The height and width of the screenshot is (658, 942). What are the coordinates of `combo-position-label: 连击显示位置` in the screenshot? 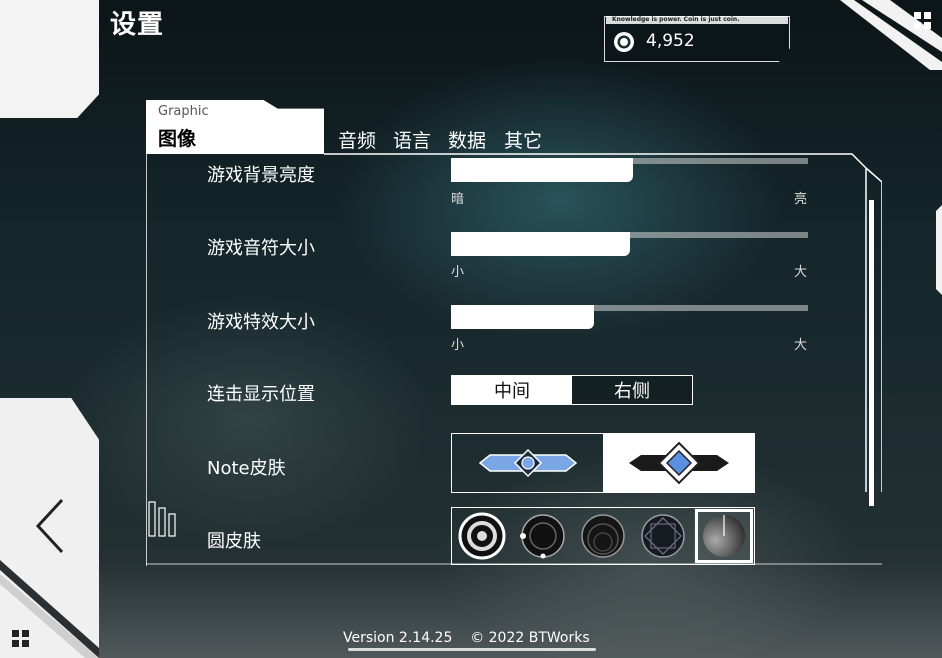 It's located at (261, 394).